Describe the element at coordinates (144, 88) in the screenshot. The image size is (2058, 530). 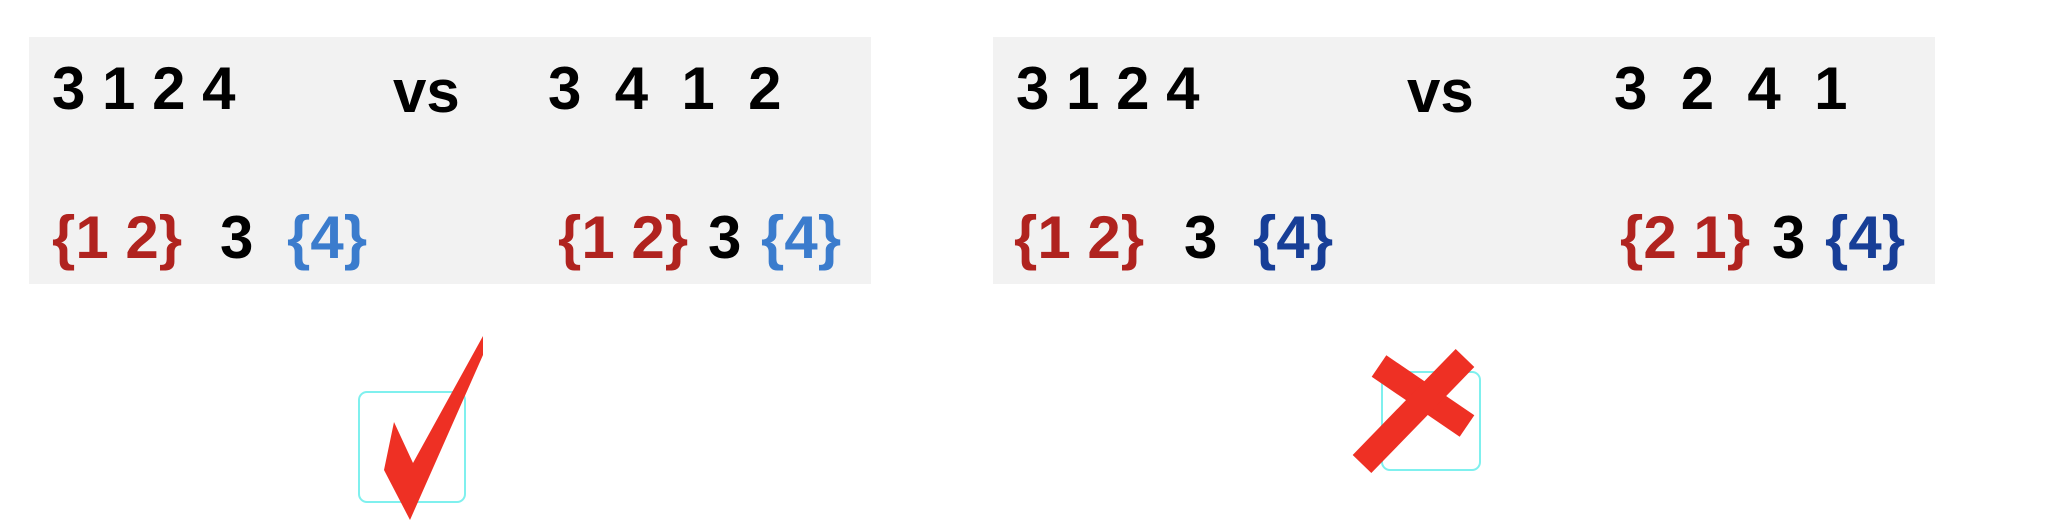
I see `left-seq-a: 3 1 2 4` at that location.